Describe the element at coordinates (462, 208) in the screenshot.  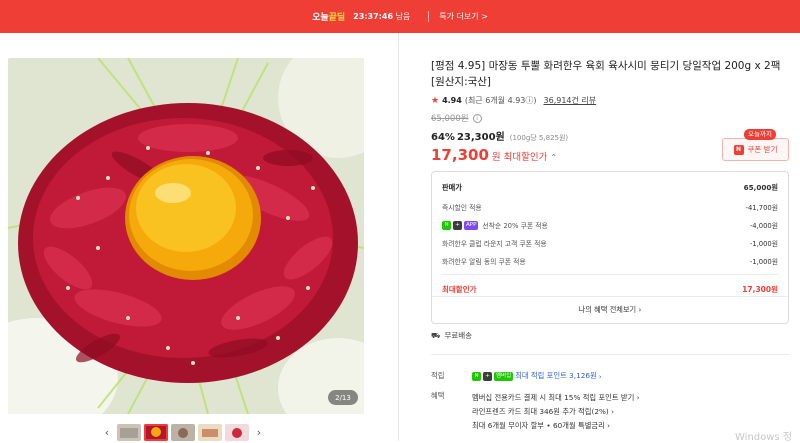
I see `price-row-label: 즉시할인 적용` at that location.